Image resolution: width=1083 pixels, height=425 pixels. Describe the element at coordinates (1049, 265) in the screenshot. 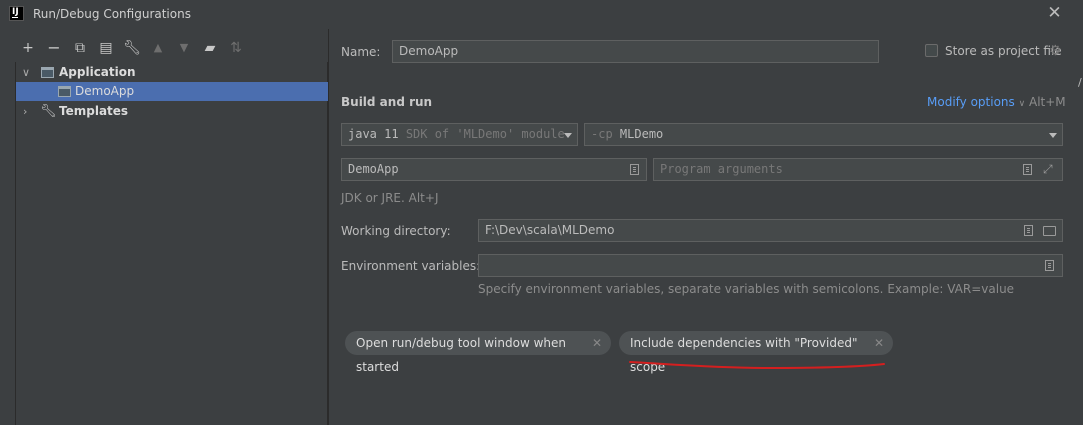

I see `edit-env-icon` at that location.